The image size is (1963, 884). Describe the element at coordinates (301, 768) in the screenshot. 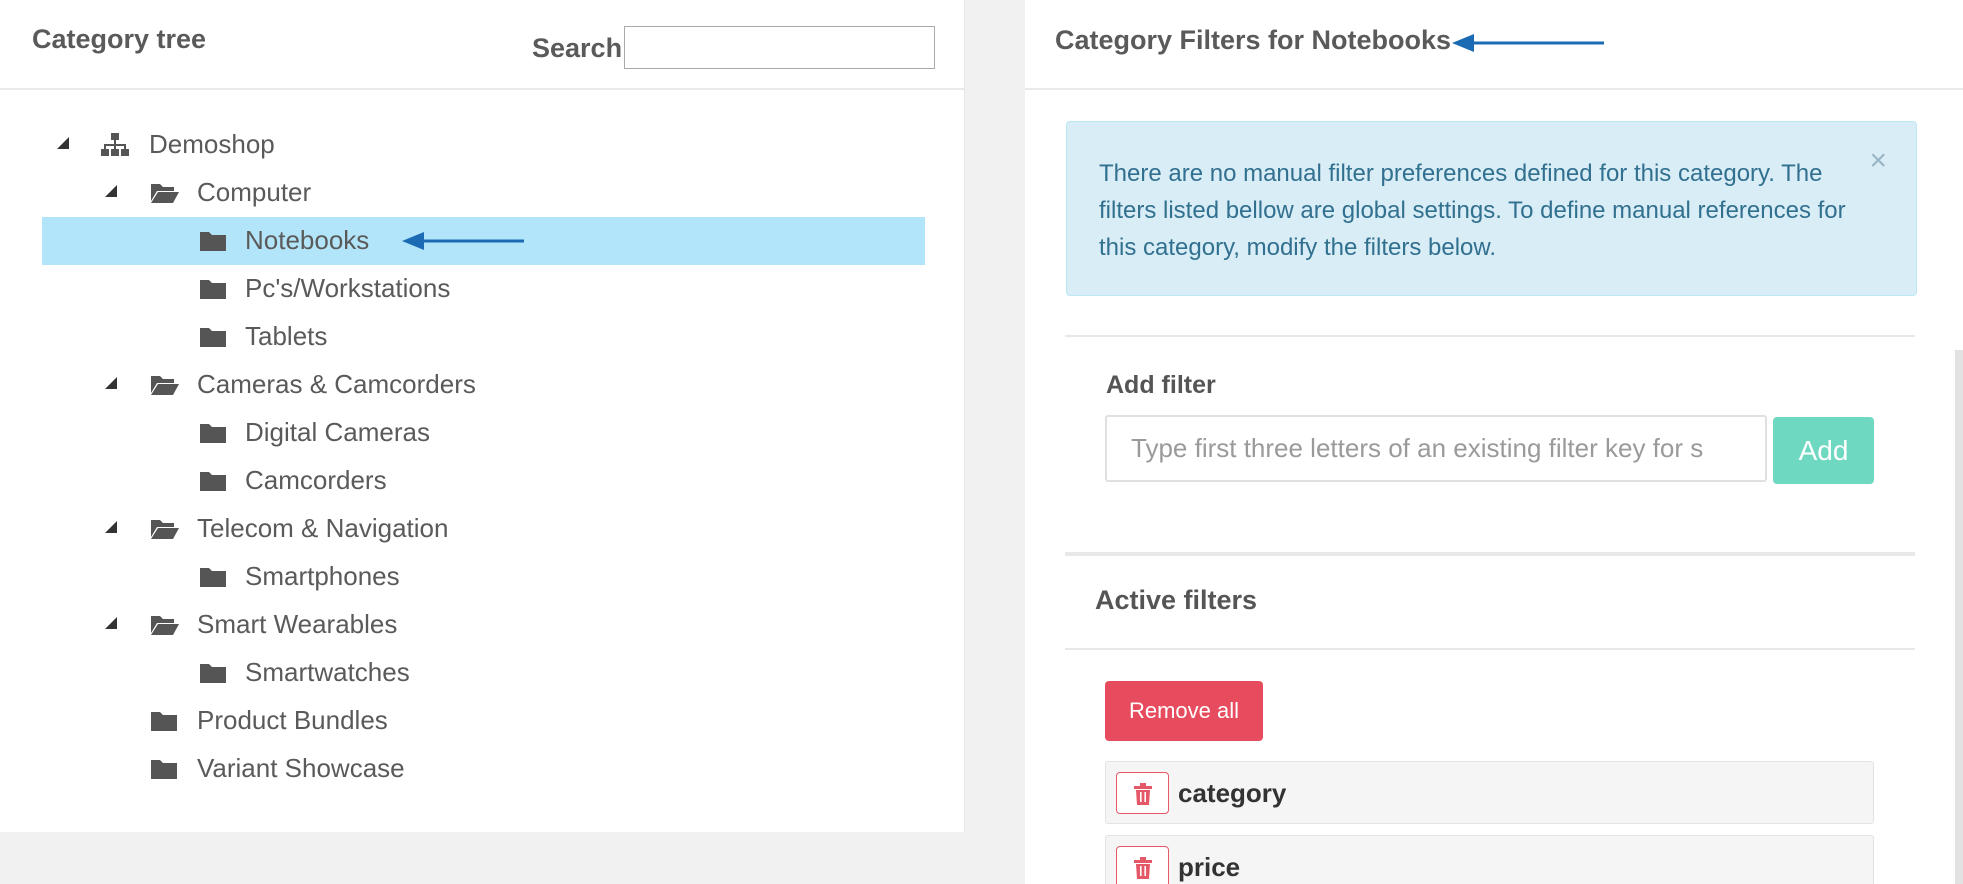

I see `tree-node-label: Variant Showcase` at that location.